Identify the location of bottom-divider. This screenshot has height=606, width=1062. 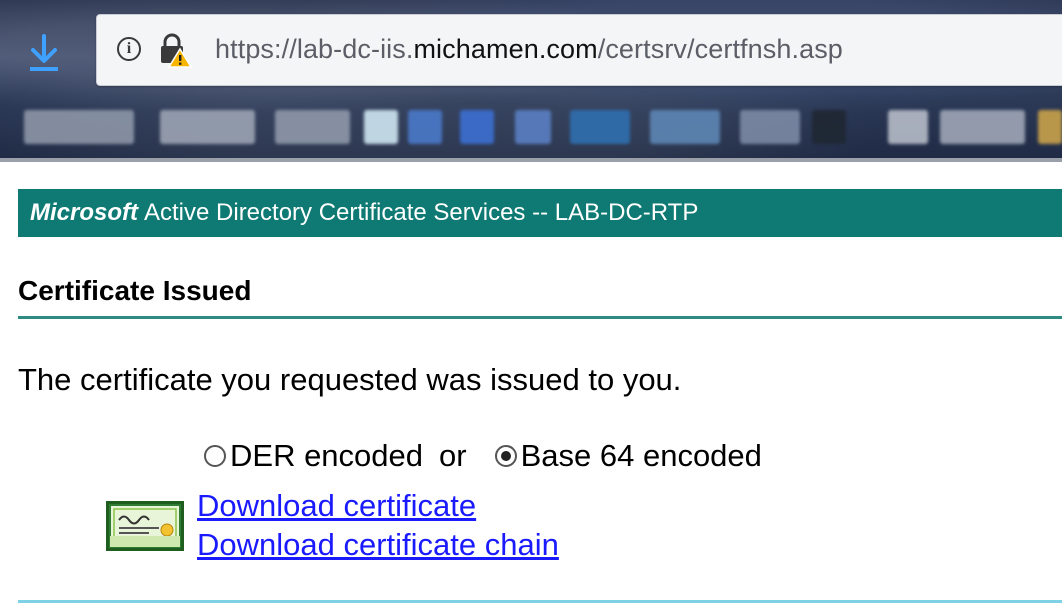
(540, 601).